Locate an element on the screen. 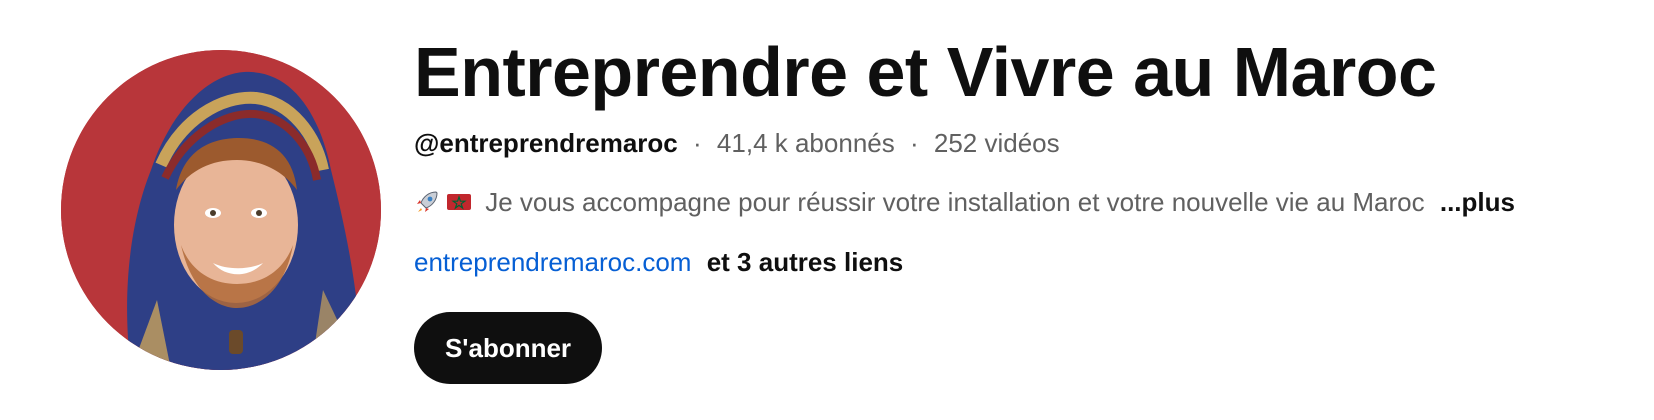  website-link: entreprendremaroc.com is located at coordinates (552, 262).